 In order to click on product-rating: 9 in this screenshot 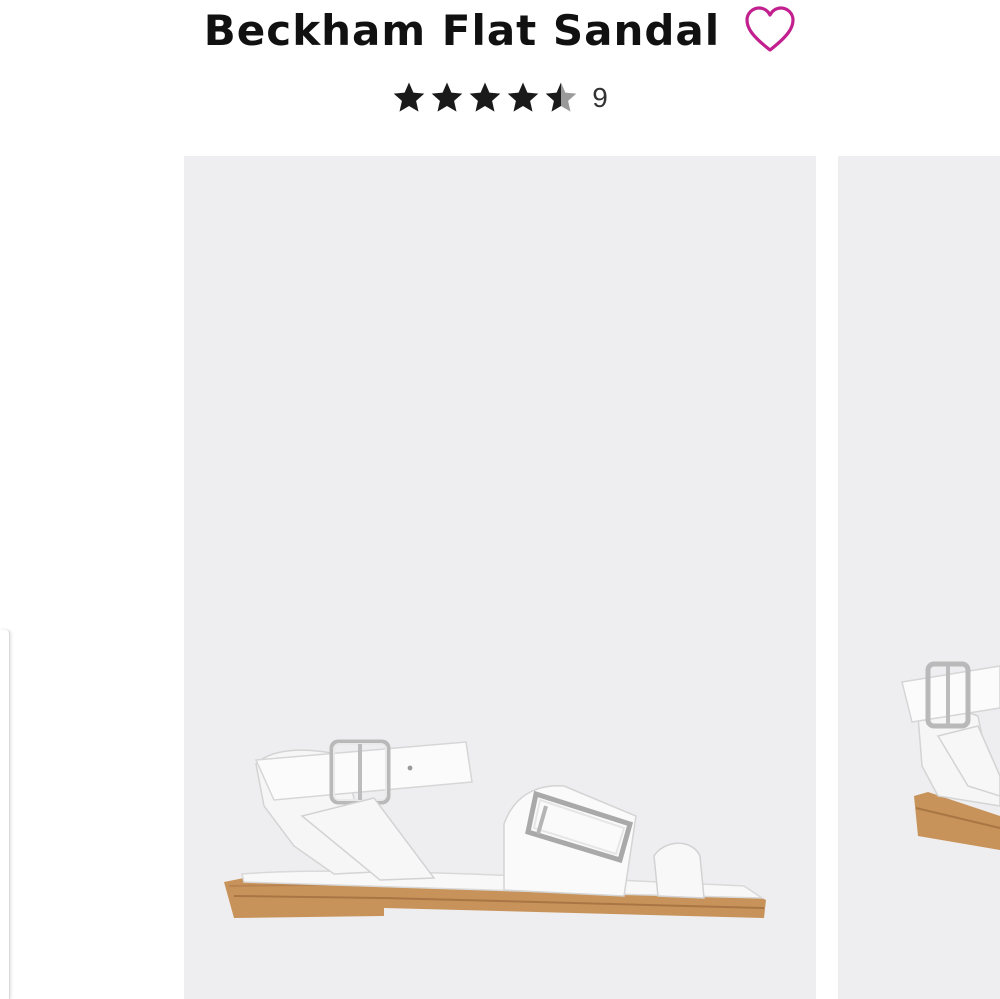, I will do `click(500, 98)`.